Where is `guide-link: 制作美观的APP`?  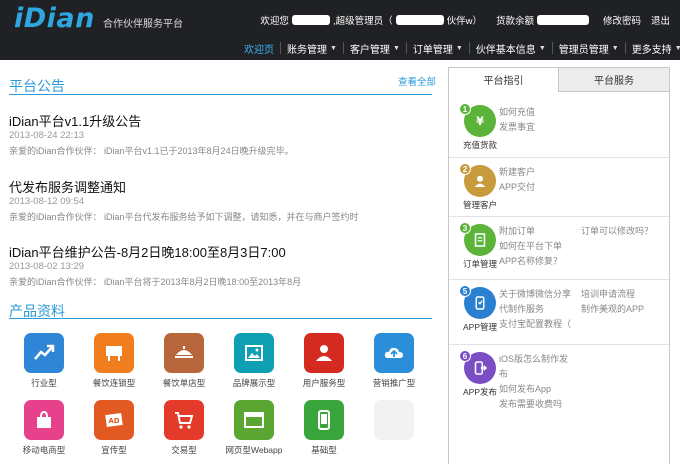 guide-link: 制作美观的APP is located at coordinates (612, 309).